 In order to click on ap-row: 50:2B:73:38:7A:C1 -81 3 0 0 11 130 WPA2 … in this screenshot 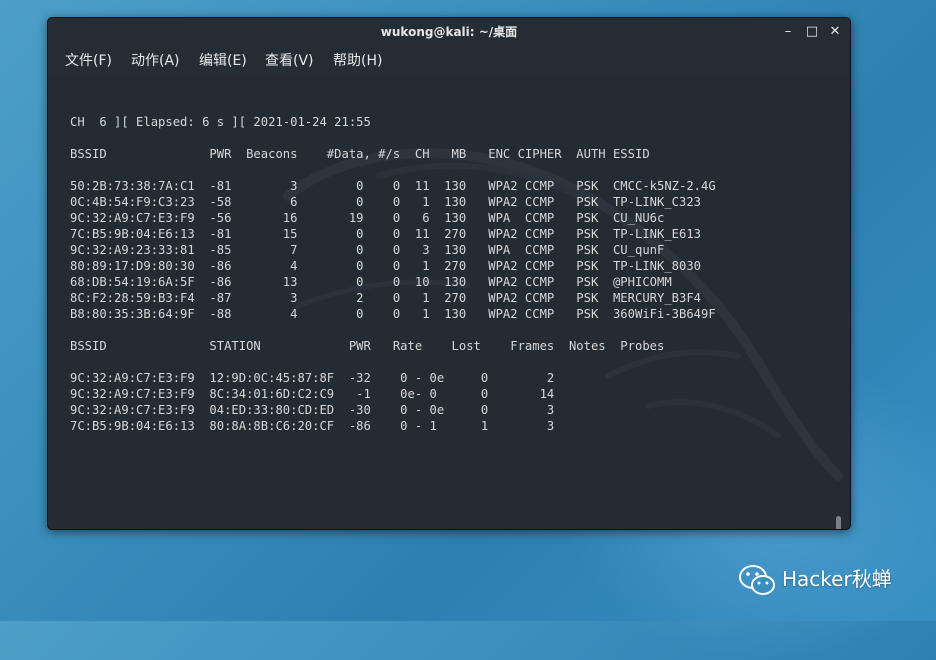, I will do `click(393, 186)`.